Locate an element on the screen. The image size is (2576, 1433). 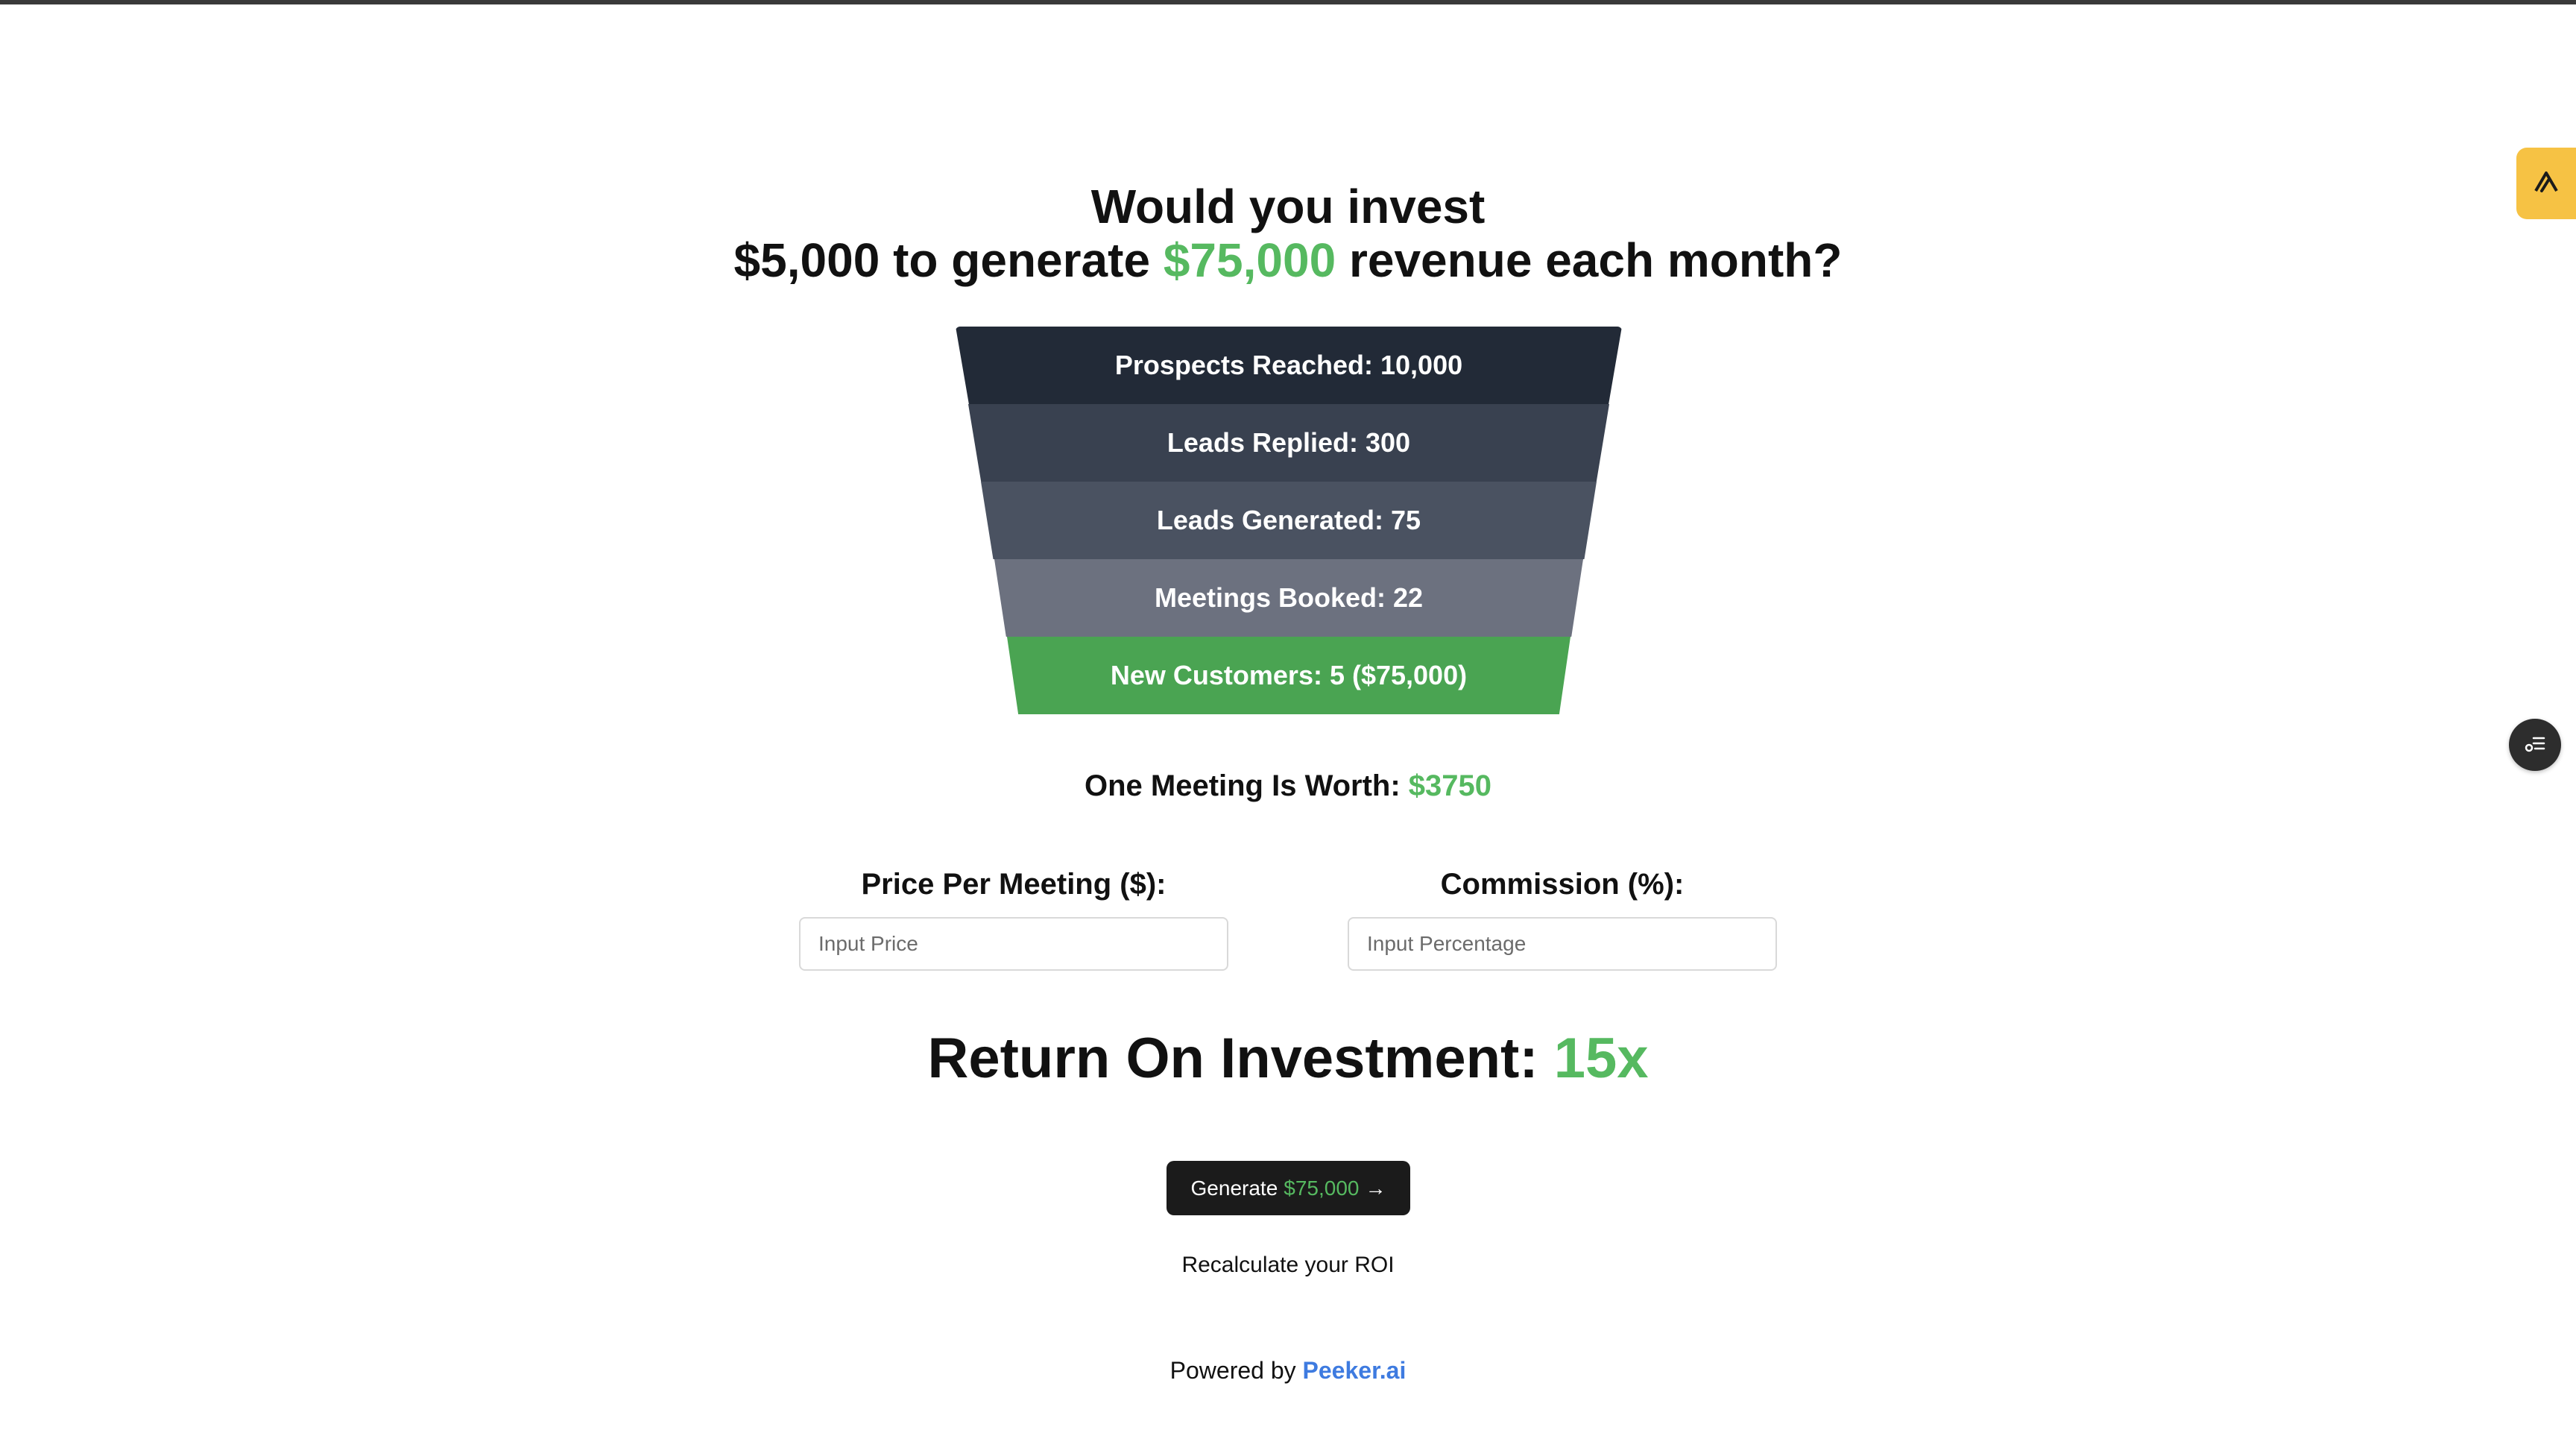
headline-suffix: revenue each month? is located at coordinates (1590, 260).